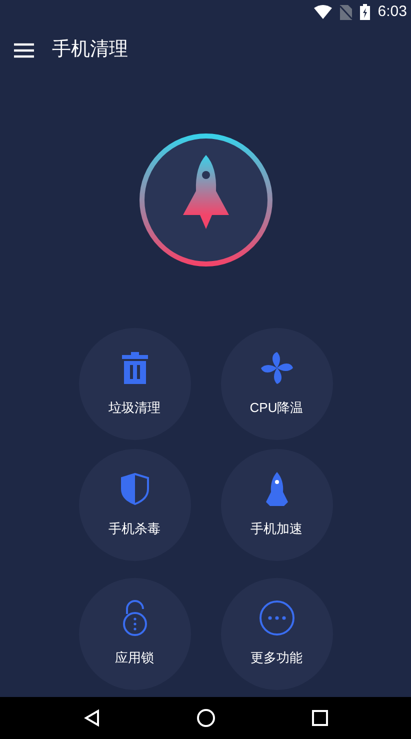 The image size is (411, 739). I want to click on tool-button: 手机杀毒, so click(134, 505).